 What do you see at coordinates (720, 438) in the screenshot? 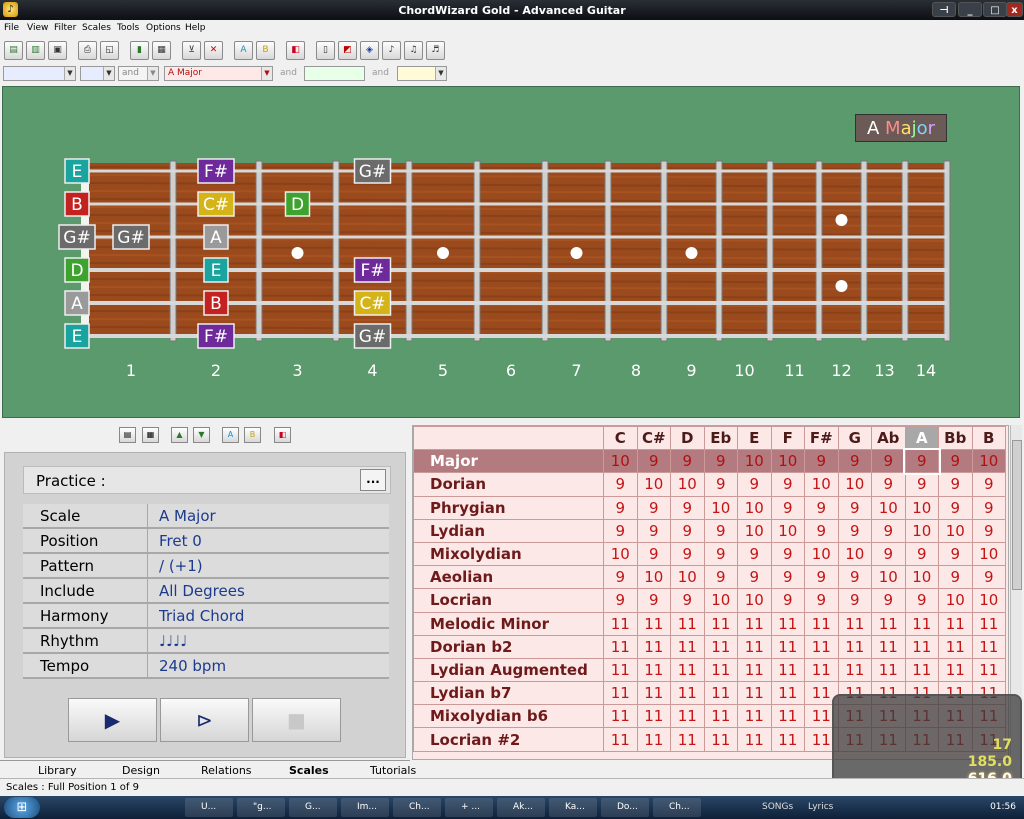
I see `key-header: Eb` at bounding box center [720, 438].